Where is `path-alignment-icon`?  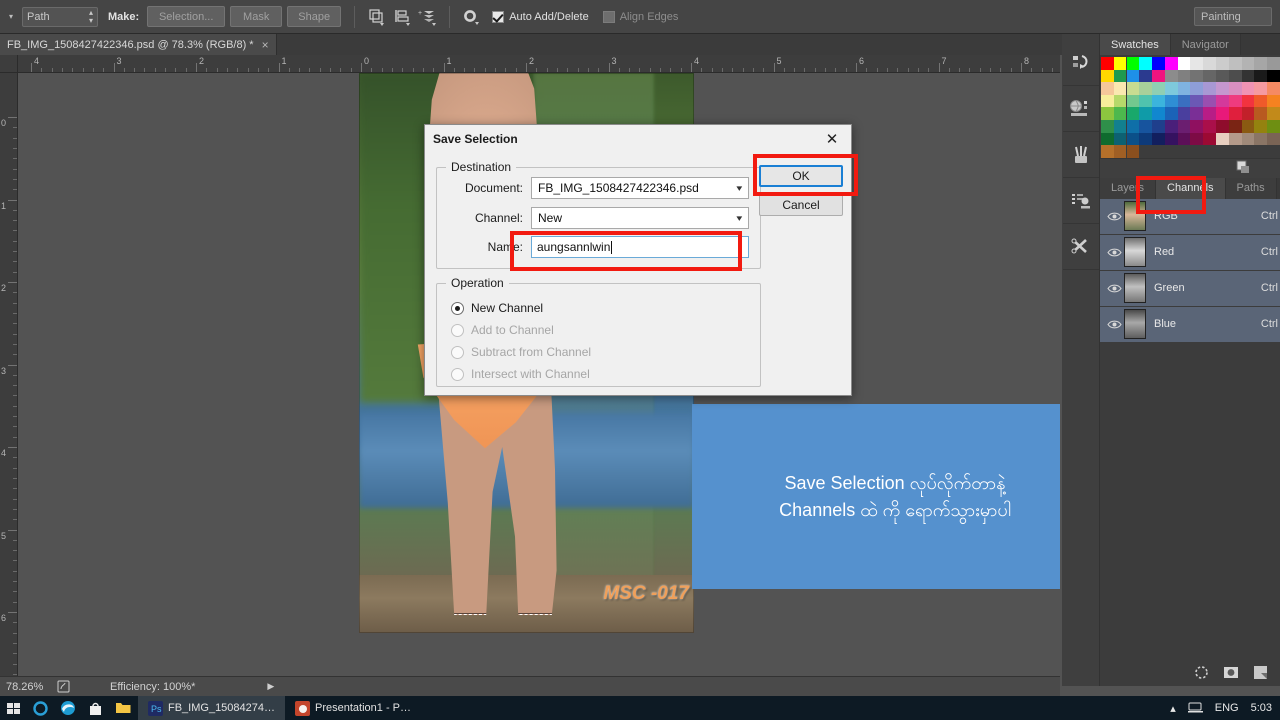
path-alignment-icon is located at coordinates (402, 17).